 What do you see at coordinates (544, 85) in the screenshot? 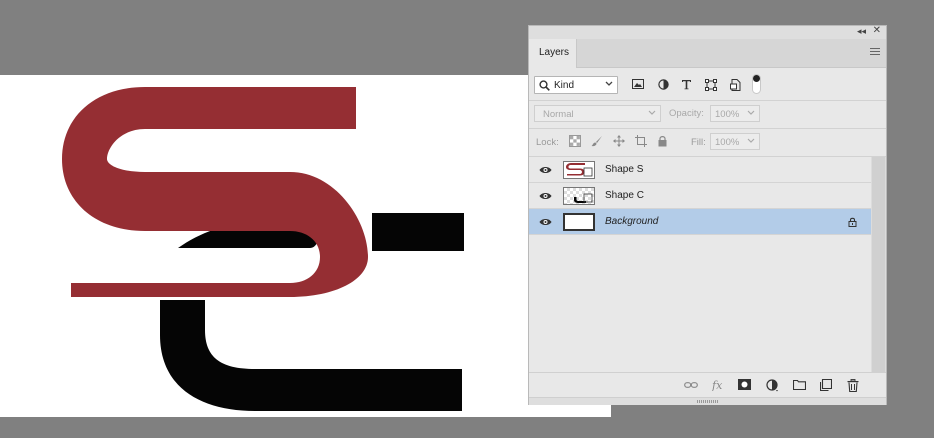
I see `search-icon` at bounding box center [544, 85].